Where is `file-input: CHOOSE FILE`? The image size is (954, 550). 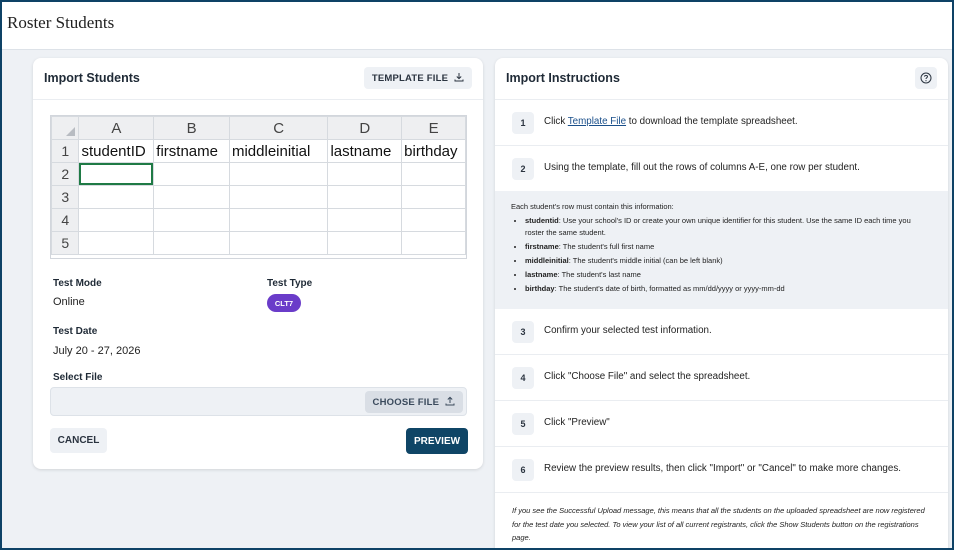 file-input: CHOOSE FILE is located at coordinates (258, 401).